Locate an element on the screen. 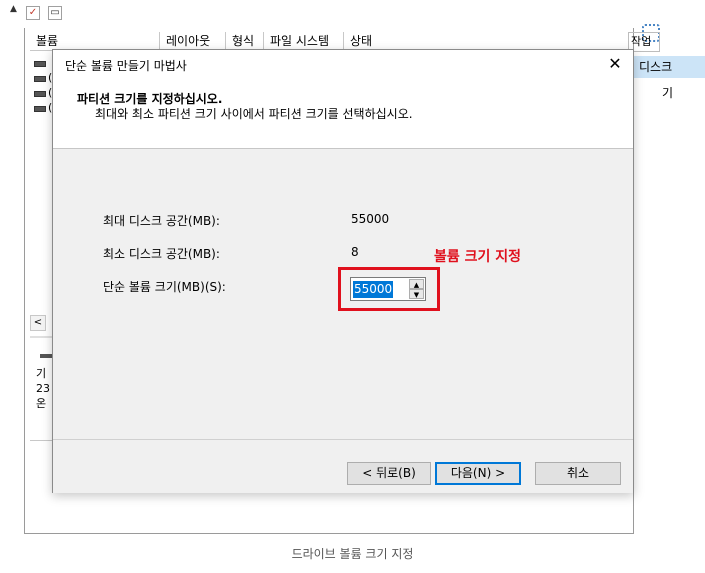  column-layout: 레이아웃 is located at coordinates (193, 41).